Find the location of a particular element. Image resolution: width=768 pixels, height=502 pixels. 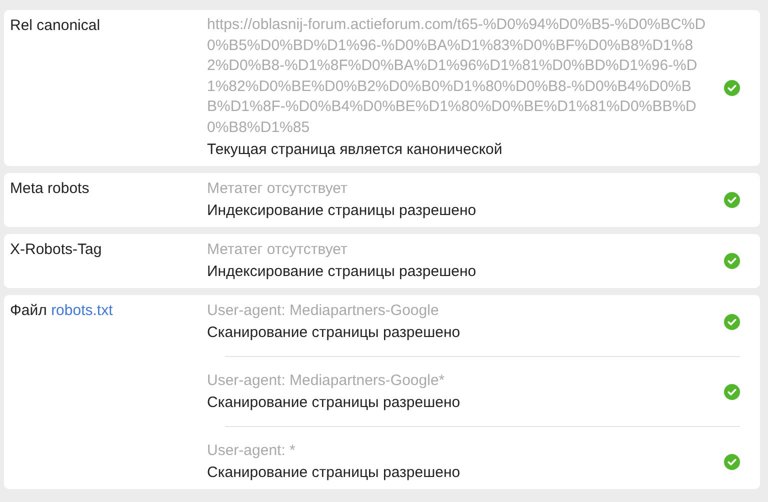

row-label: X-Robots-Tag is located at coordinates (56, 250).